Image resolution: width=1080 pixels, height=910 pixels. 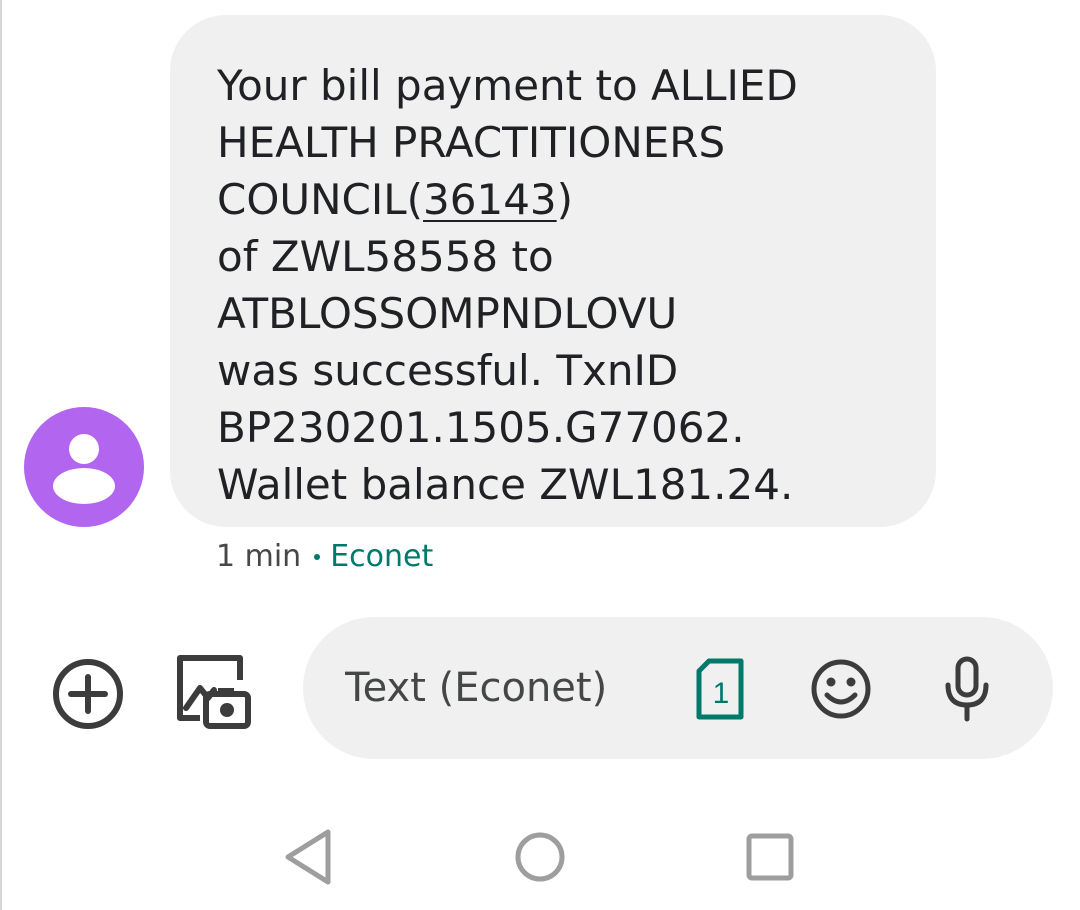 I want to click on message-line-4: of ZWL58558 to, so click(x=385, y=256).